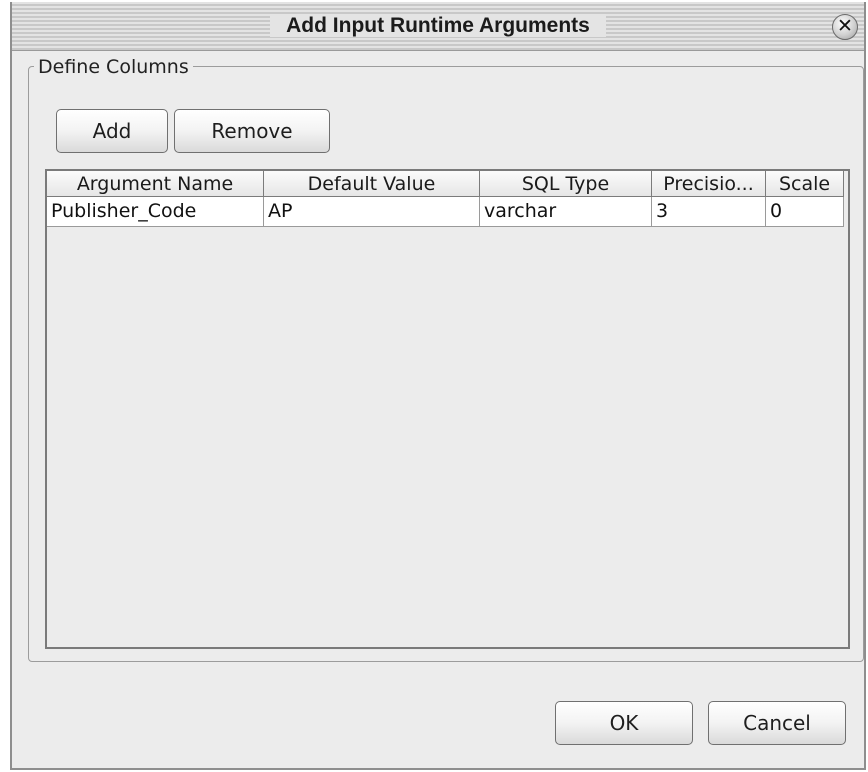  What do you see at coordinates (805, 184) in the screenshot?
I see `column-header-scale: Scale` at bounding box center [805, 184].